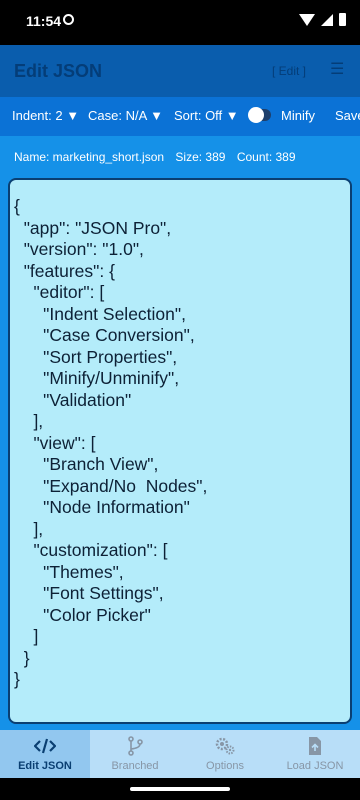 Image resolution: width=360 pixels, height=800 pixels. What do you see at coordinates (266, 157) in the screenshot?
I see `file-count: Count: 389` at bounding box center [266, 157].